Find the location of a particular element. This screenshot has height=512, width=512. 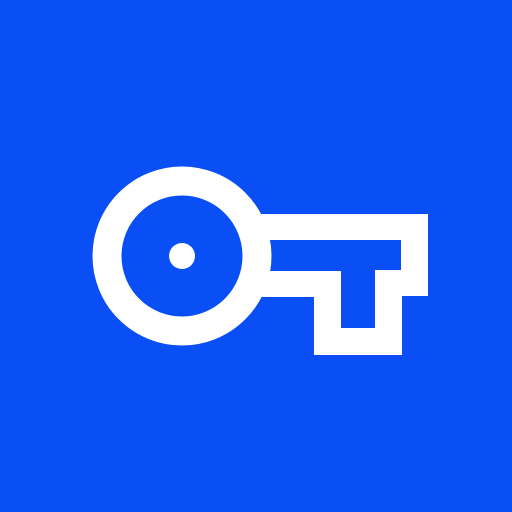

key-hole-dot is located at coordinates (182, 256).